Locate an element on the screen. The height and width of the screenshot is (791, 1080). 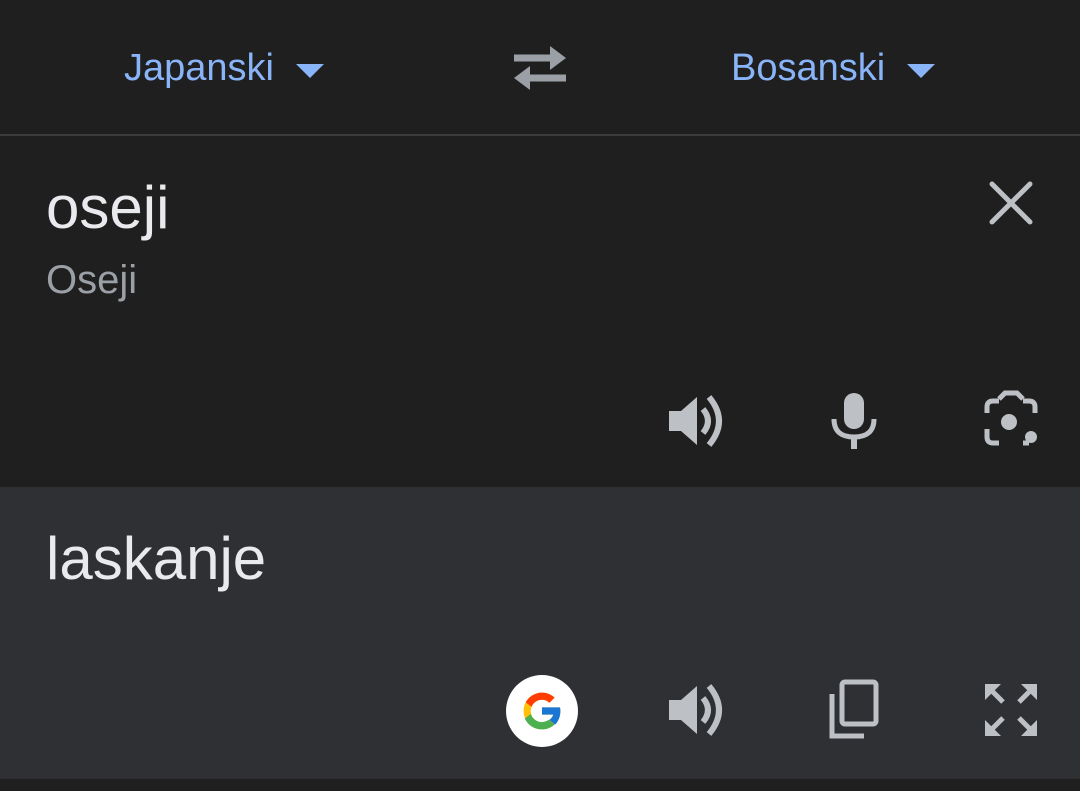
target-language-selector: Bosanski is located at coordinates (833, 68).